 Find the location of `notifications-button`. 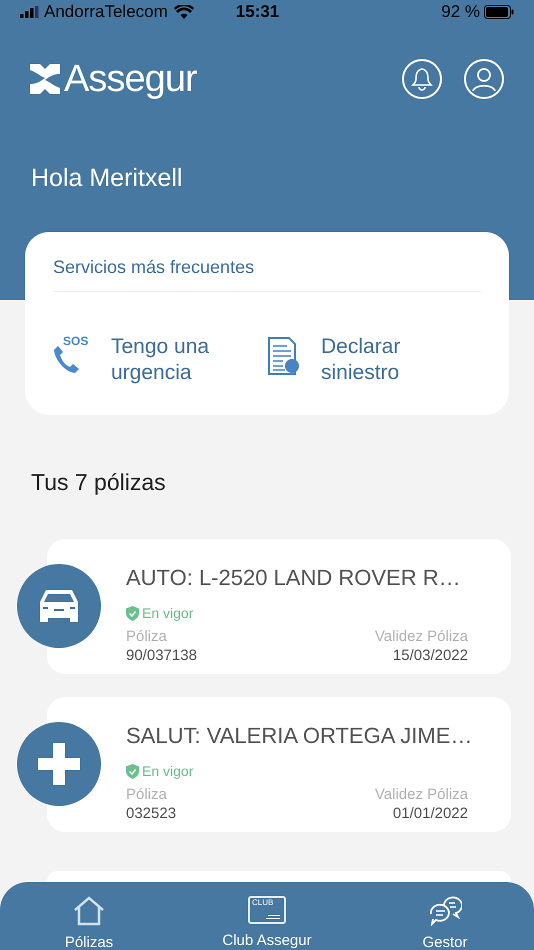

notifications-button is located at coordinates (422, 79).